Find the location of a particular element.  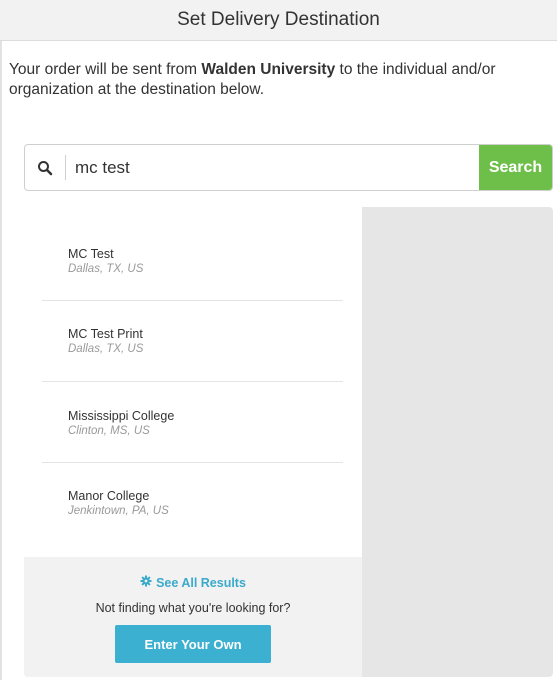

page-title: Set Delivery Destination is located at coordinates (278, 19).